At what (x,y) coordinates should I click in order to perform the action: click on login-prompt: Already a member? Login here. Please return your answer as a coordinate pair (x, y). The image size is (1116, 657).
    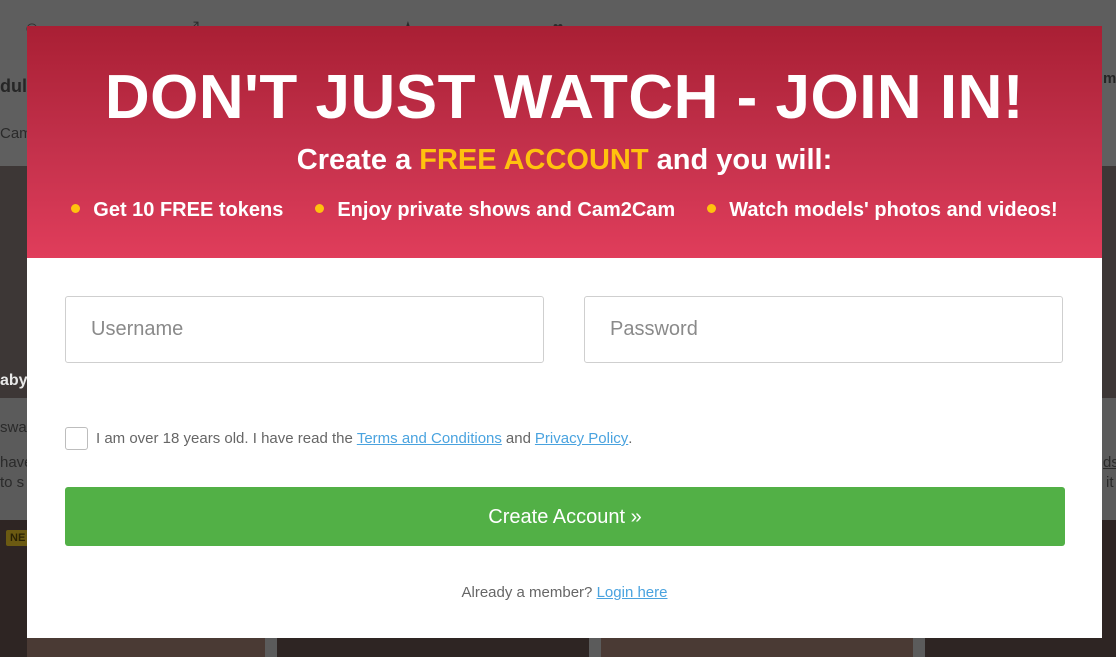
    Looking at the image, I should click on (564, 592).